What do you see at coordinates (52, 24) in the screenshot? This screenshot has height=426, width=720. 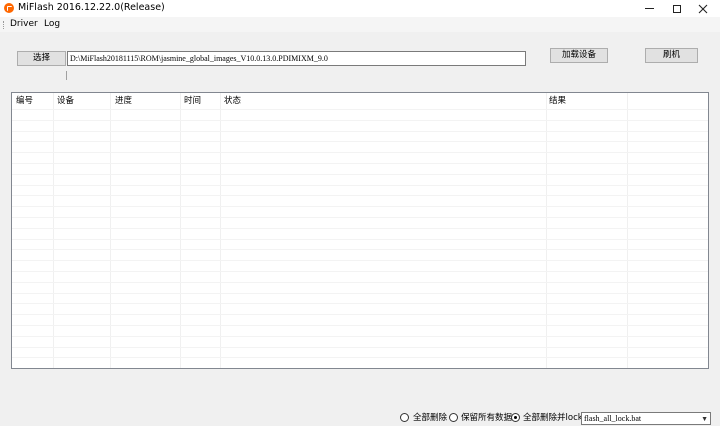 I see `menu-log: Log` at bounding box center [52, 24].